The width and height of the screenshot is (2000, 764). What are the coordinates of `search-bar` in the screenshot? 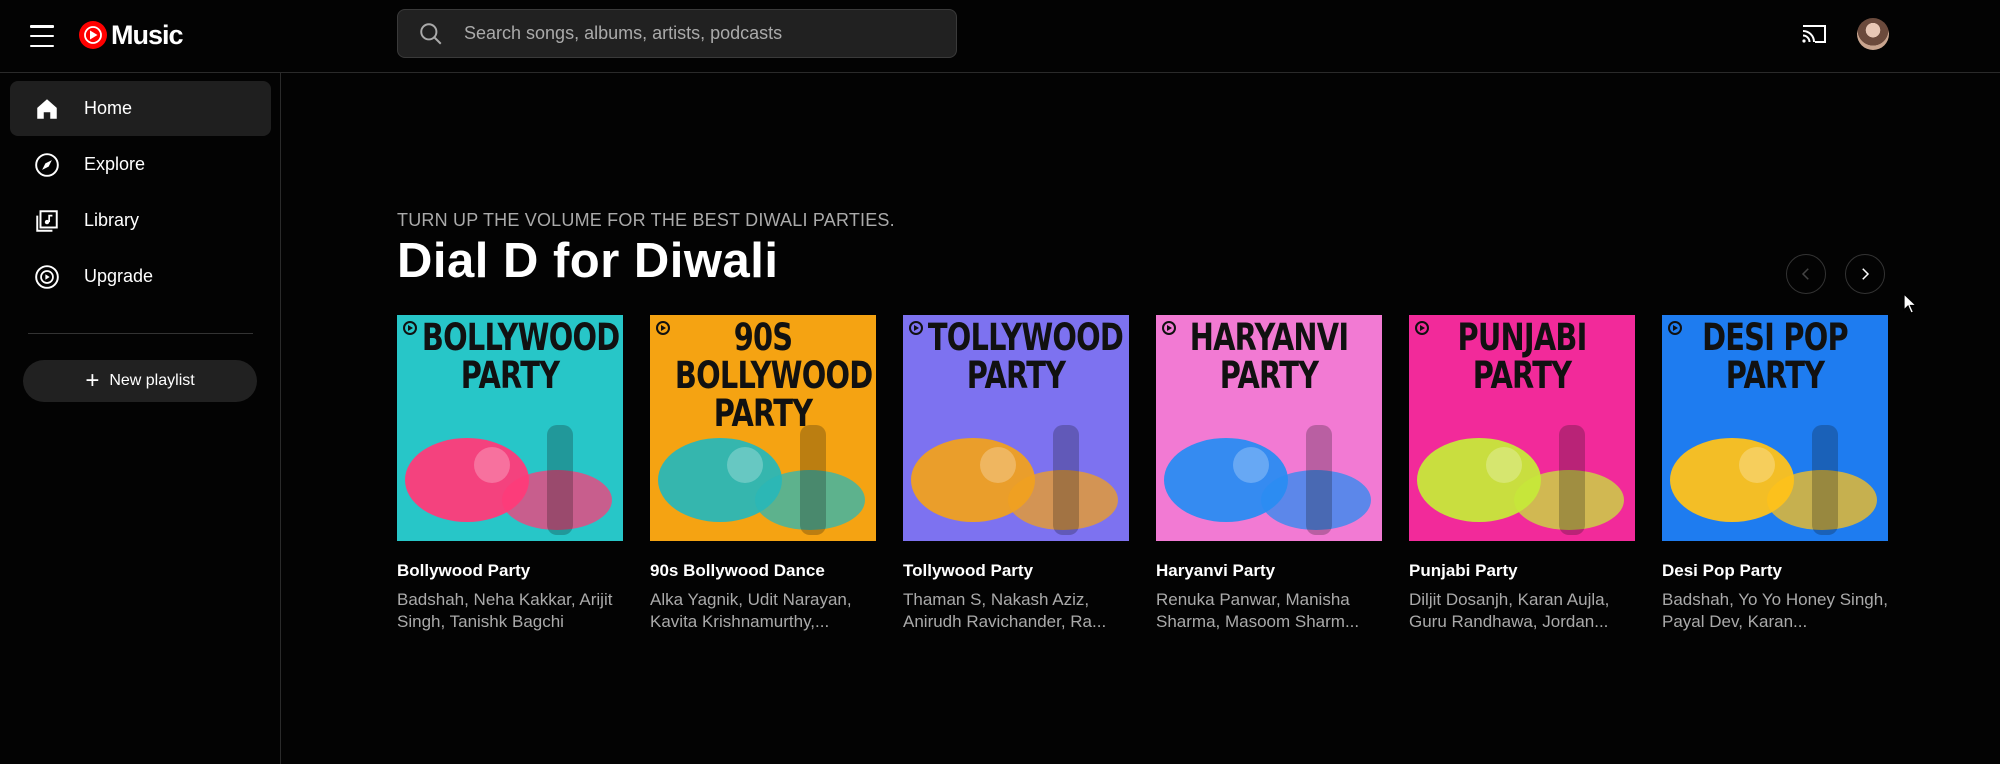 It's located at (677, 33).